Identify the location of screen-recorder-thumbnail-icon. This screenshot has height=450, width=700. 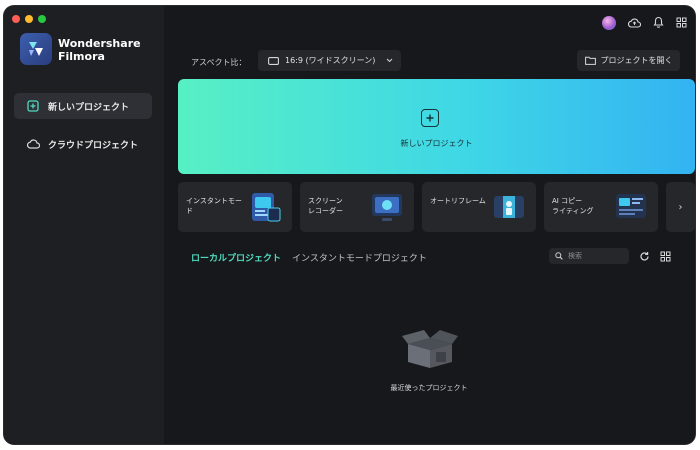
(387, 207).